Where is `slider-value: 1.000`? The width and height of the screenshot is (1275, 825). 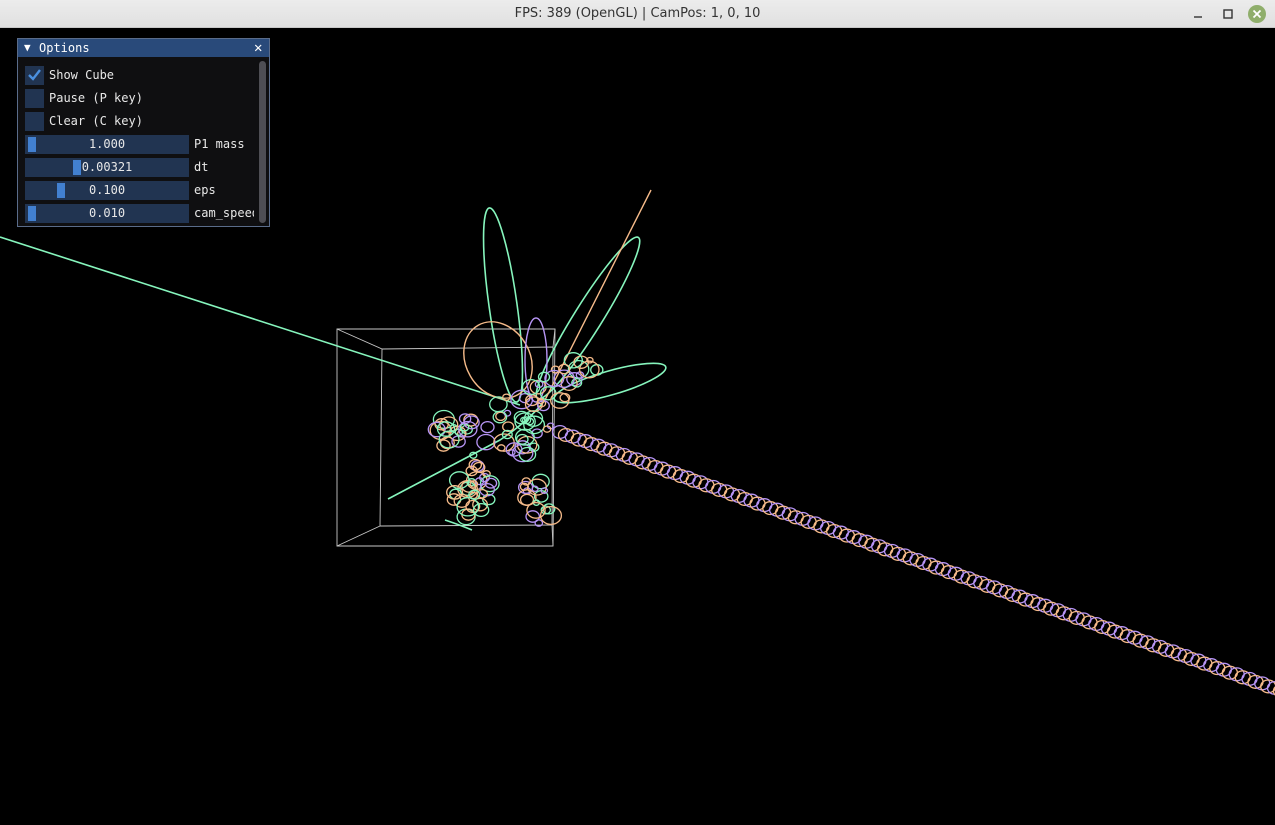
slider-value: 1.000 is located at coordinates (107, 144).